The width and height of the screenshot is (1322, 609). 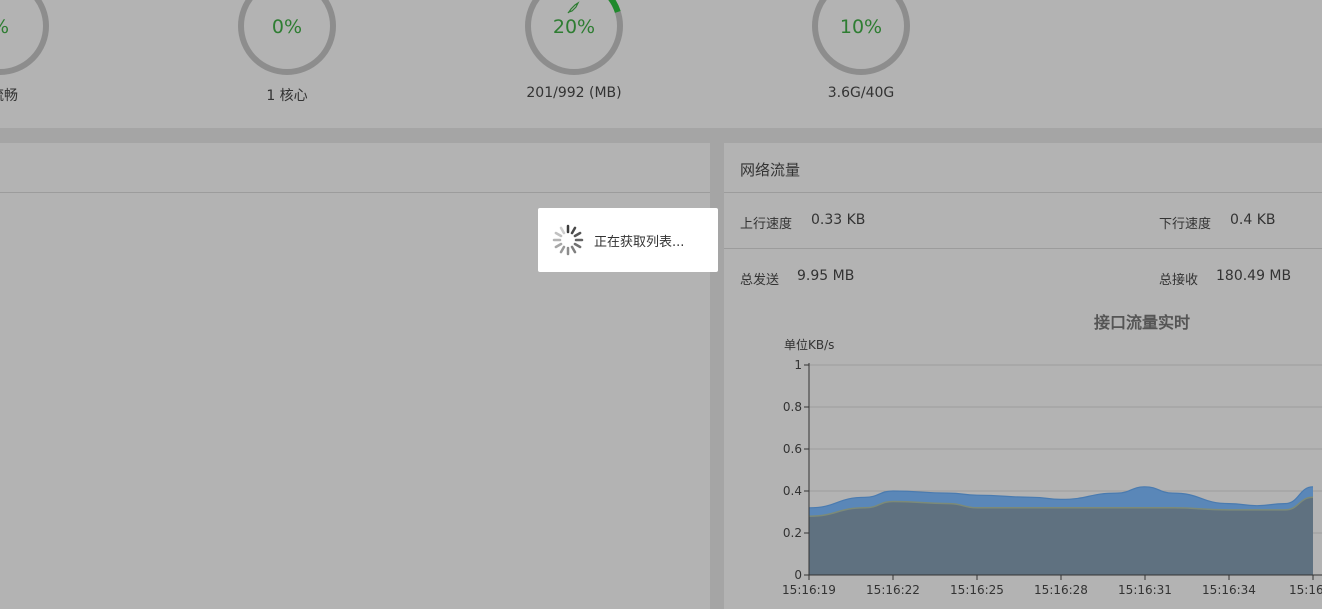 What do you see at coordinates (809, 590) in the screenshot?
I see `x-tick-label: 15:16:19` at bounding box center [809, 590].